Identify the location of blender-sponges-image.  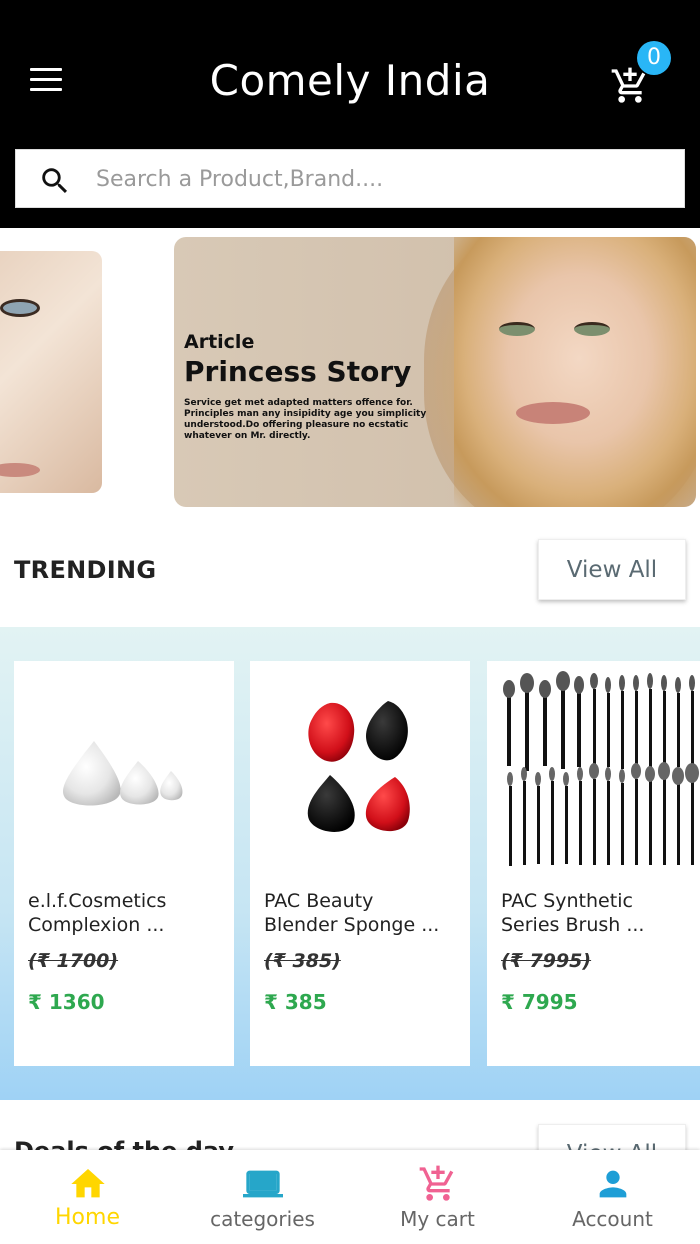
(358, 766).